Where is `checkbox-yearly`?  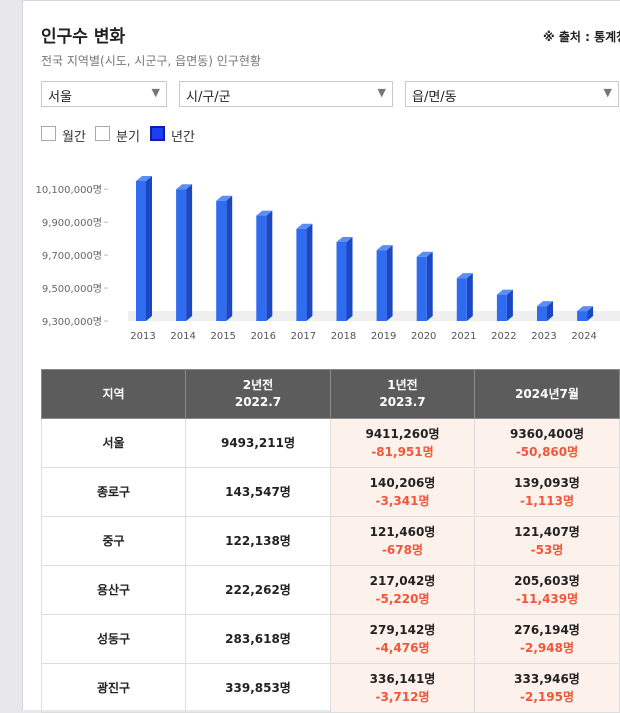 checkbox-yearly is located at coordinates (157, 133).